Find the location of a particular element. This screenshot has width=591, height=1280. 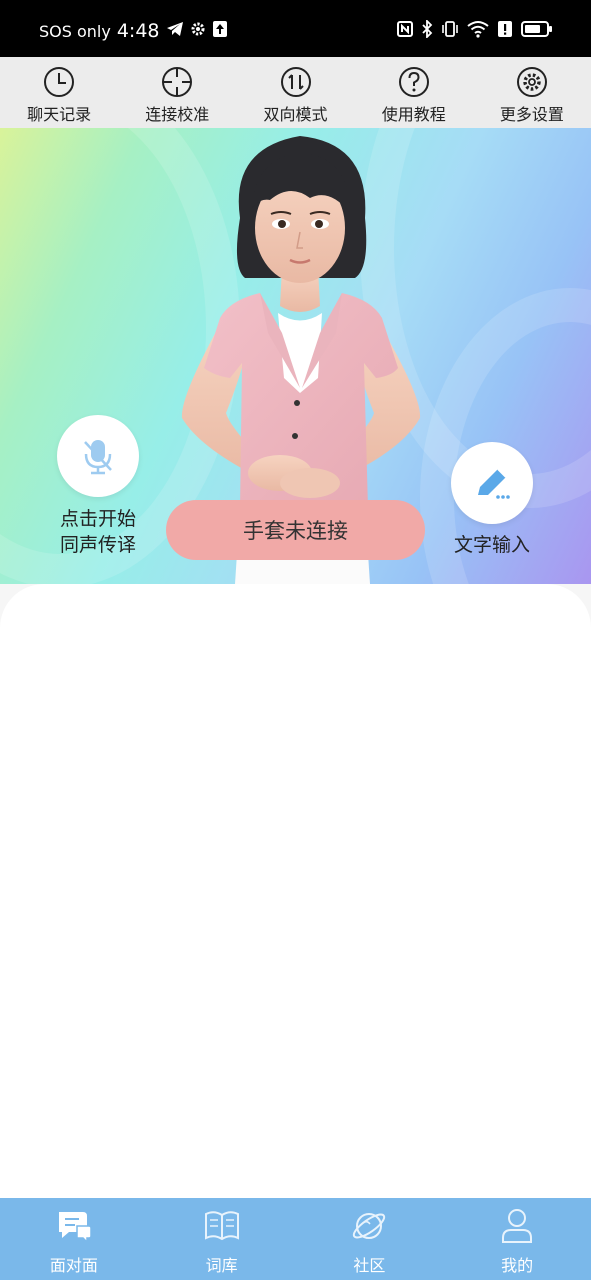

nav-community: 社区 is located at coordinates (370, 1239).